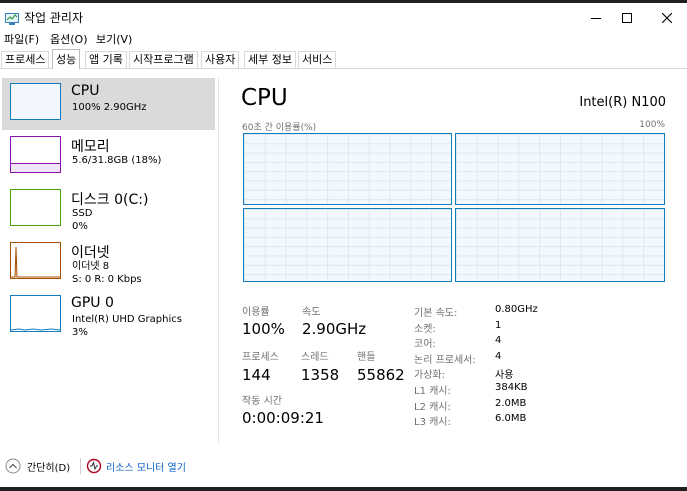  I want to click on resource-monitor-icon, so click(94, 466).